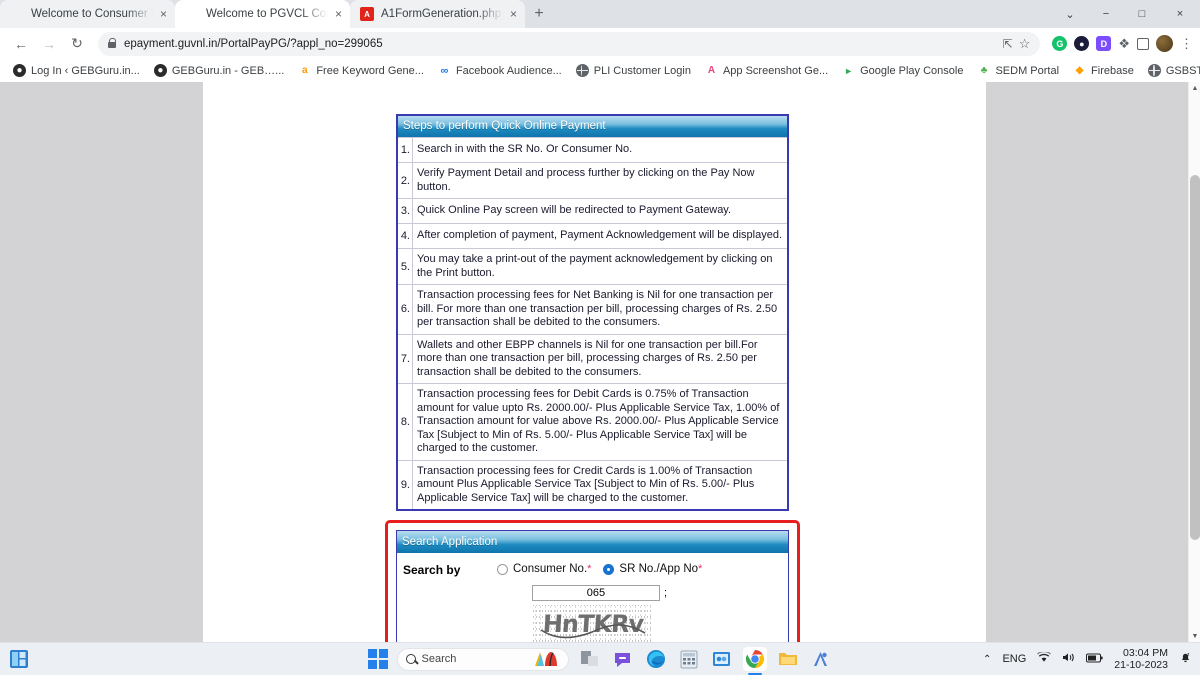  I want to click on dashlane-extension-icon: D, so click(1104, 43).